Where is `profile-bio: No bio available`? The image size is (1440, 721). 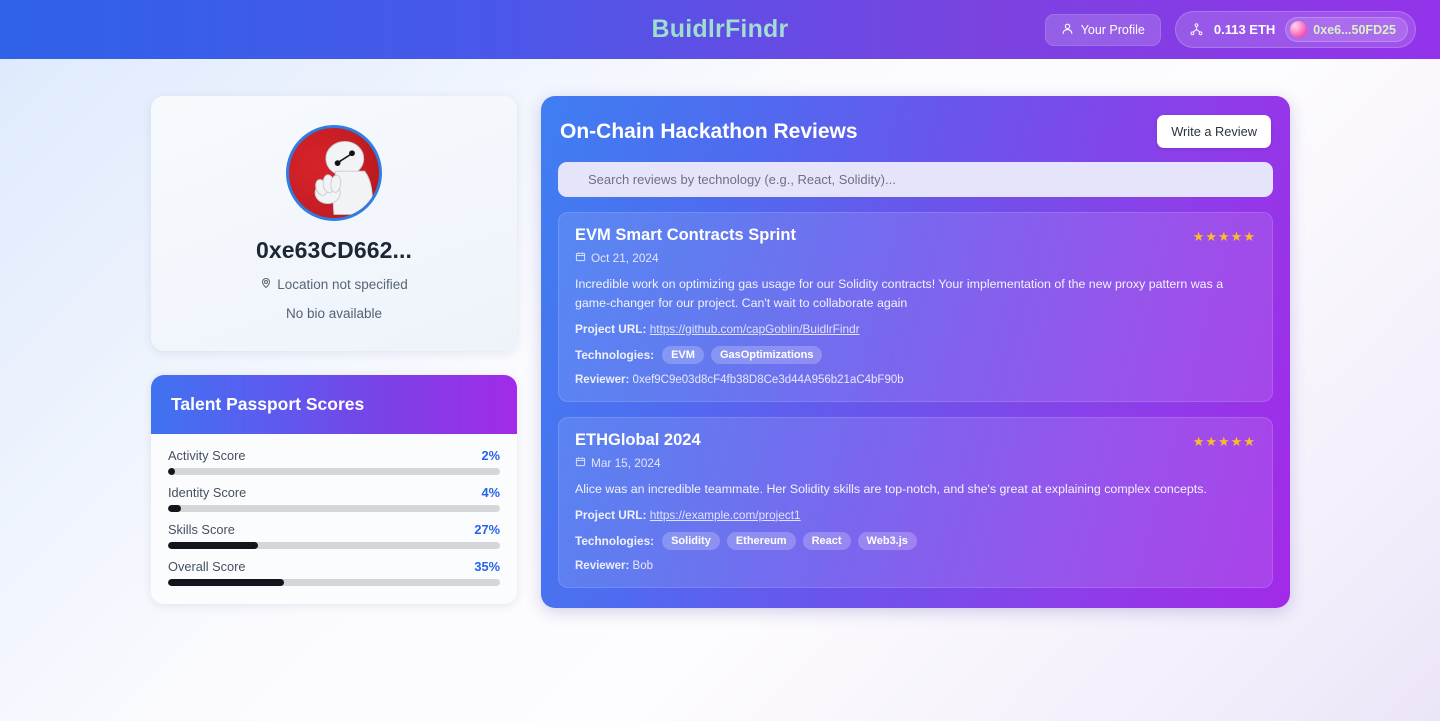
profile-bio: No bio available is located at coordinates (334, 313).